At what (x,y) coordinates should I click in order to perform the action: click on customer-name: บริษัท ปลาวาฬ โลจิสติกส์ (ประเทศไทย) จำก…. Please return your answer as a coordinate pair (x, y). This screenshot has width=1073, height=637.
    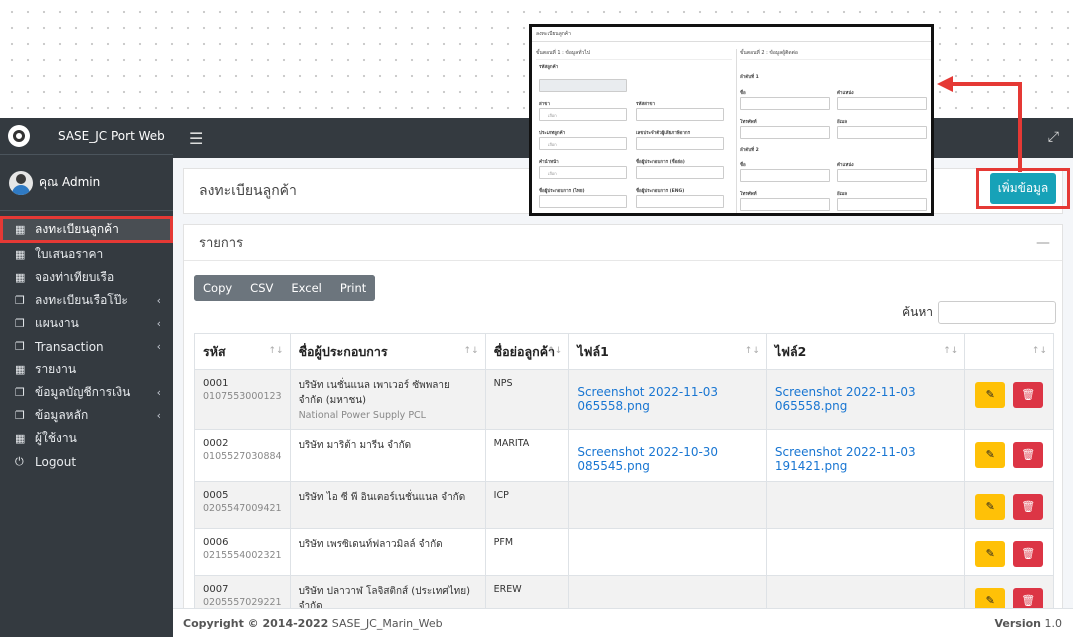
    Looking at the image, I should click on (384, 597).